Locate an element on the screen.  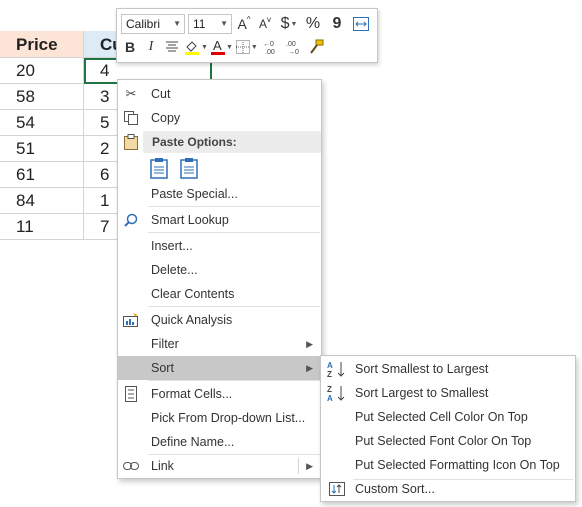
cell-color-on-top-item: Put Selected Cell Color On Top is located at coordinates (448, 417).